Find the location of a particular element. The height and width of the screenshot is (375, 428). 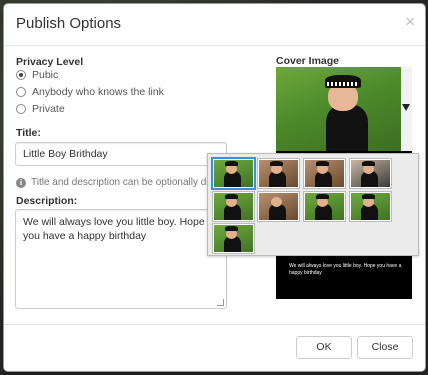

close-icon: × is located at coordinates (410, 21).